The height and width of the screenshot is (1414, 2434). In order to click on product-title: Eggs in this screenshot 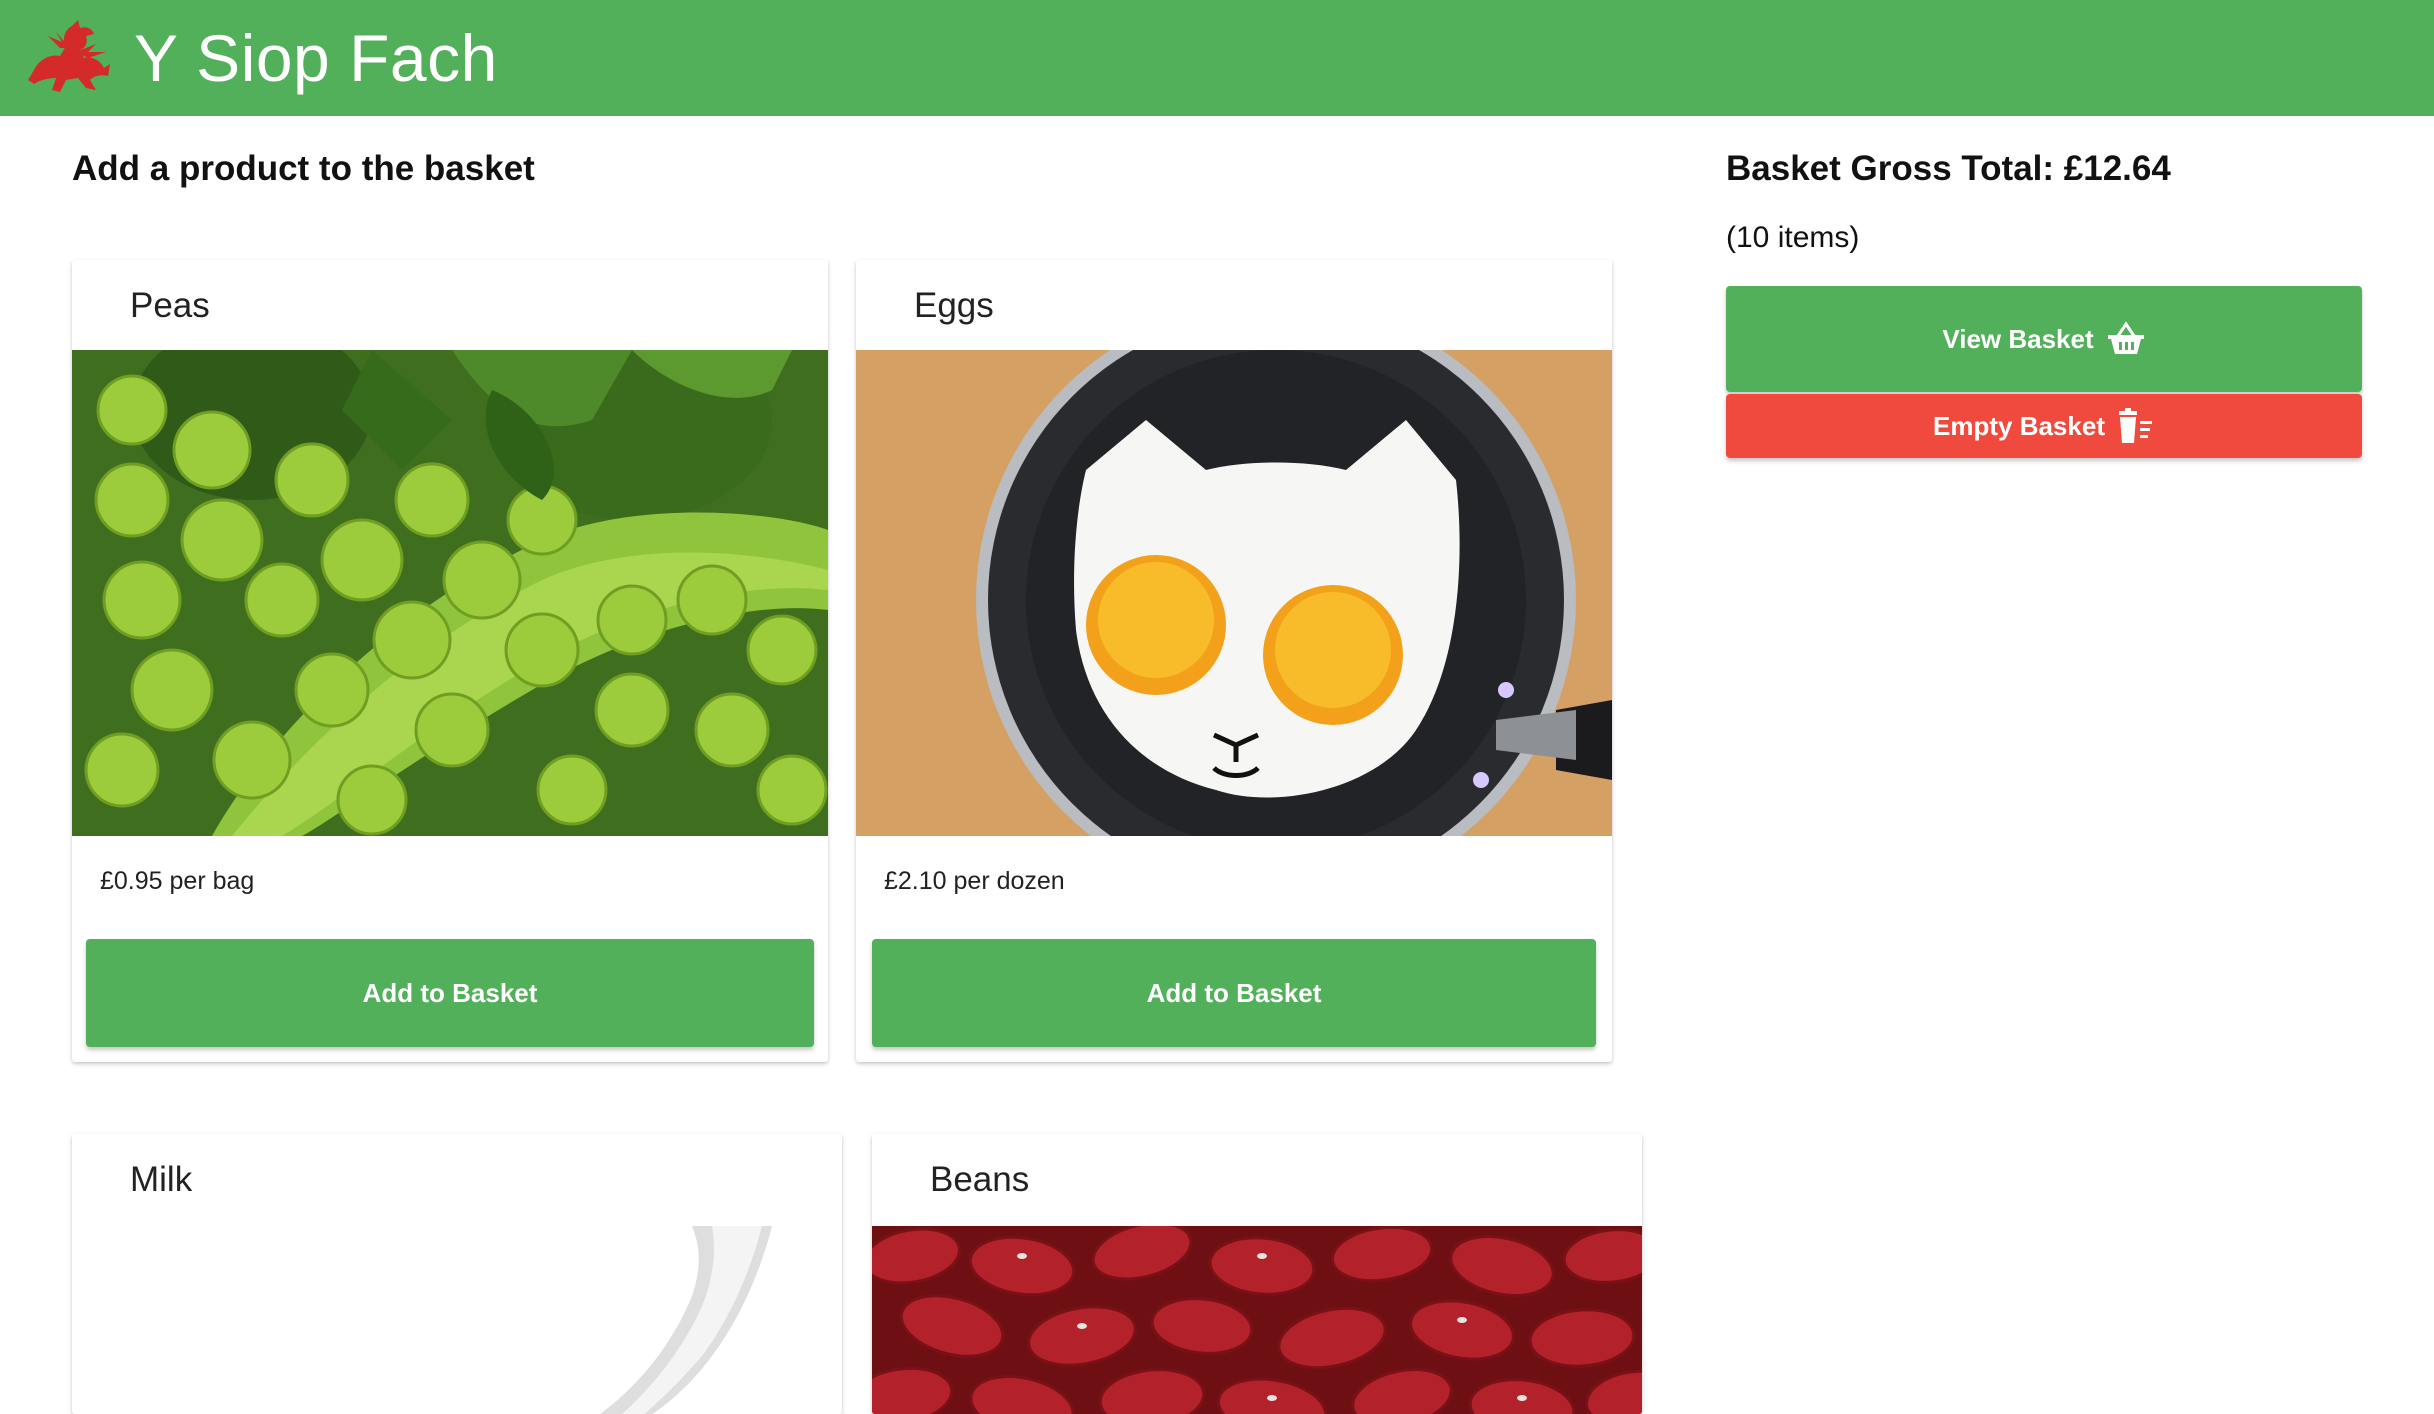, I will do `click(954, 305)`.